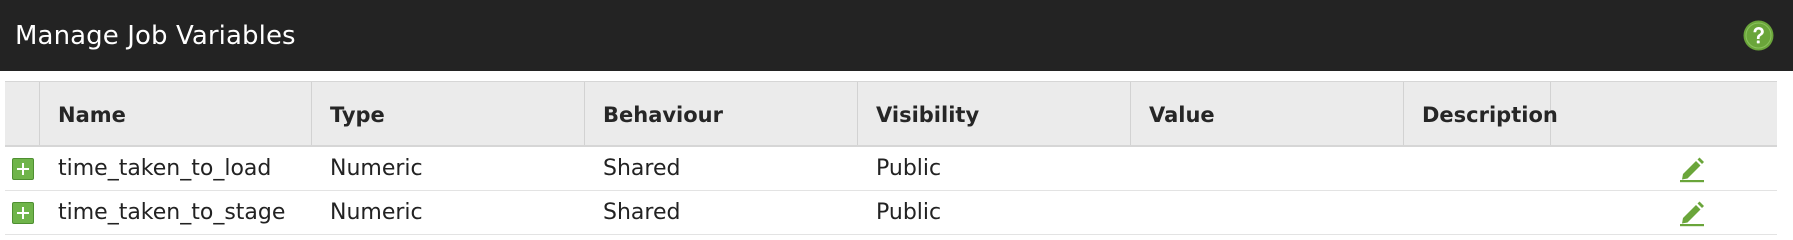 The height and width of the screenshot is (240, 1793). I want to click on column-header-label: Behaviour, so click(663, 115).